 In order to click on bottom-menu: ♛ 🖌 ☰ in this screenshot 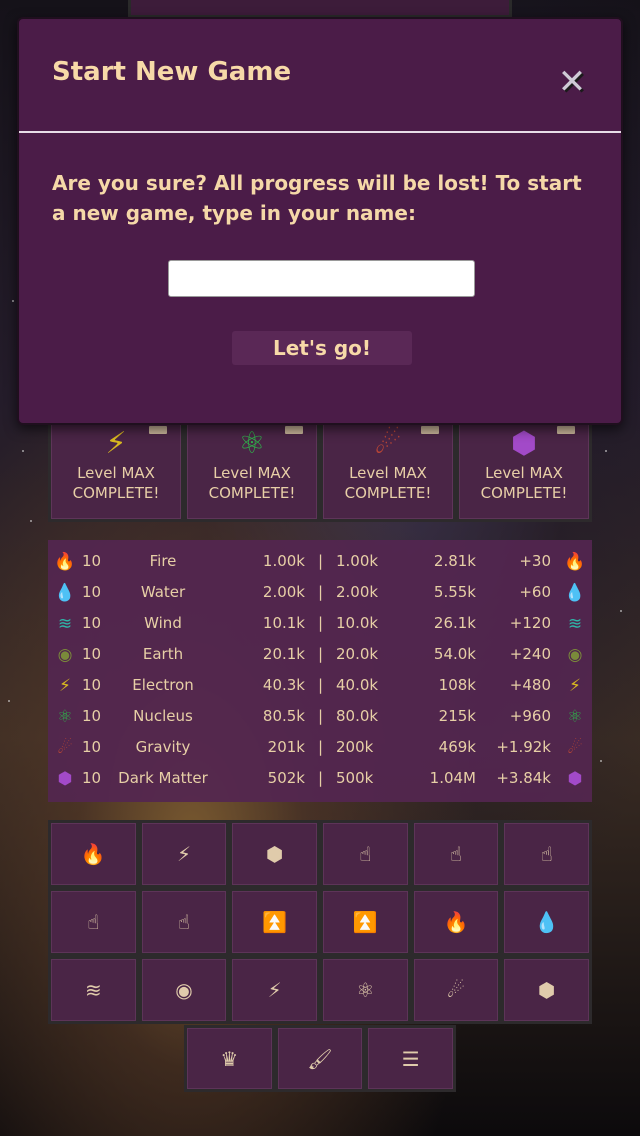, I will do `click(320, 1058)`.